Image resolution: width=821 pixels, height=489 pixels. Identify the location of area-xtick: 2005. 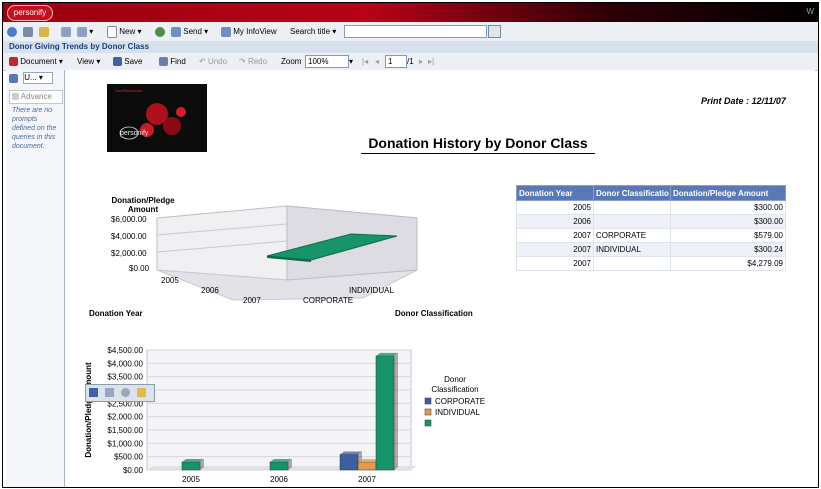
(170, 280).